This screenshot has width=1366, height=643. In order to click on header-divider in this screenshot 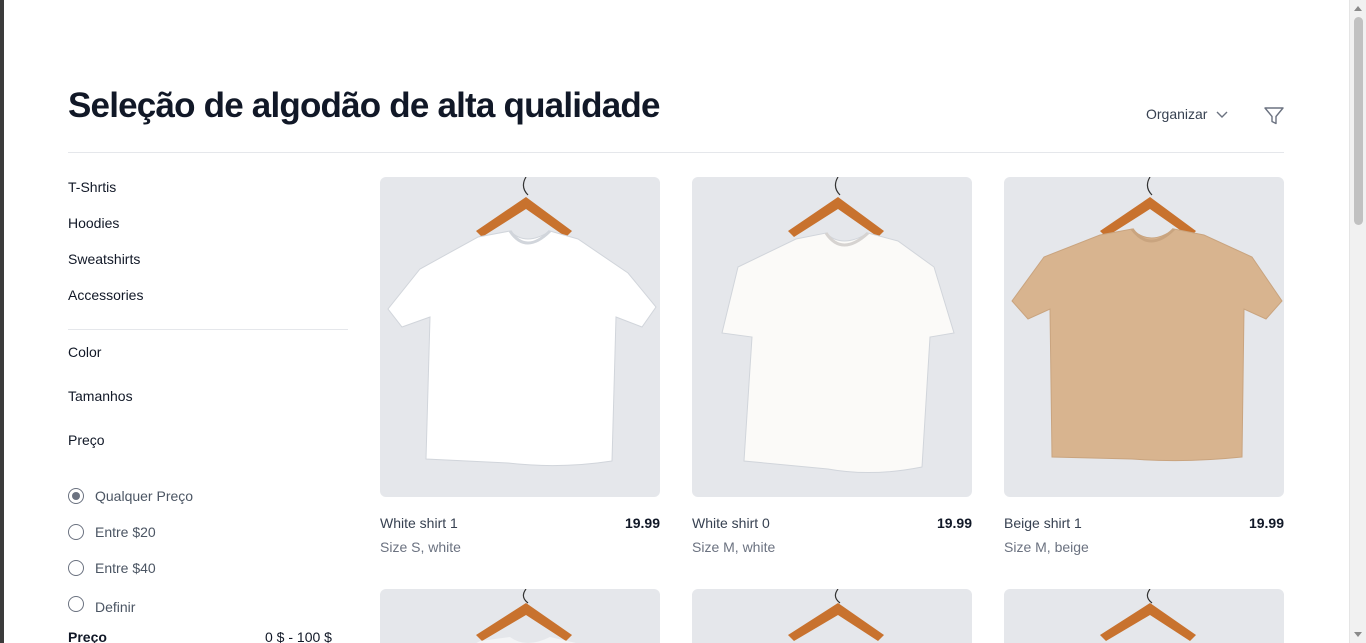, I will do `click(676, 152)`.